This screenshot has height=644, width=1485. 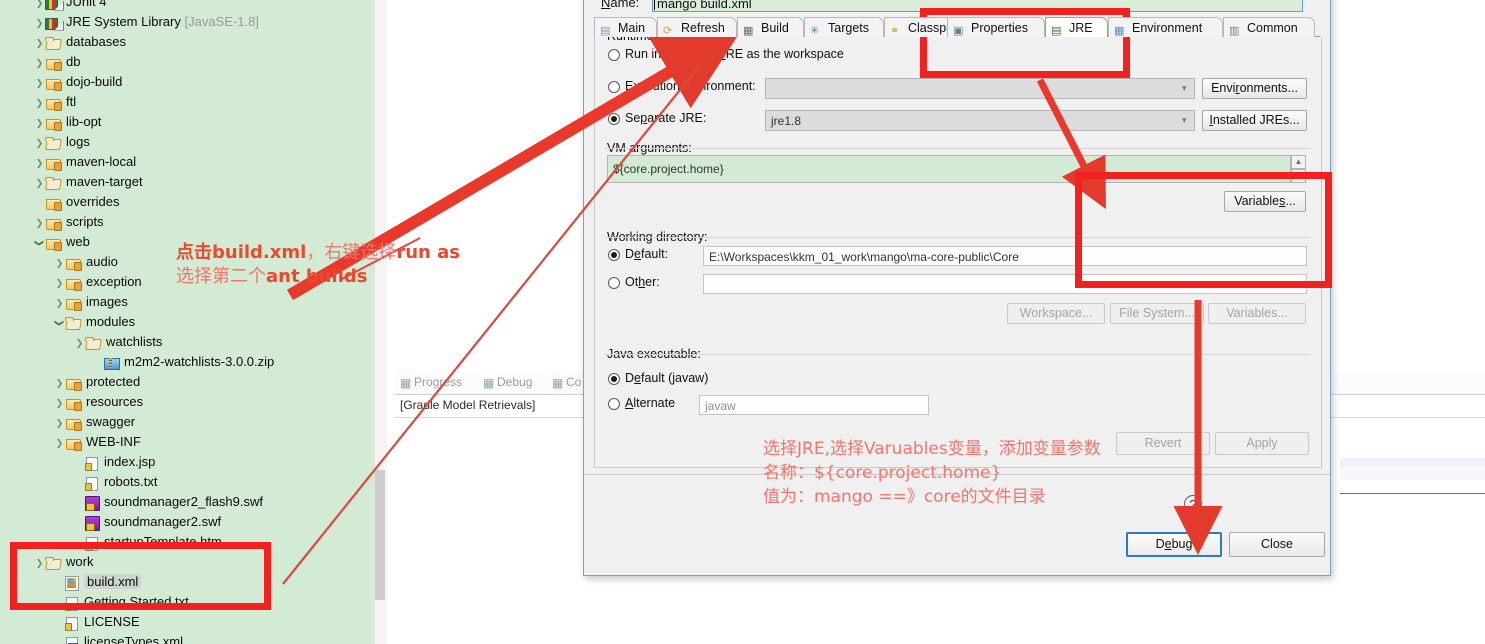 What do you see at coordinates (1005, 284) in the screenshot?
I see `working-dir-other-input` at bounding box center [1005, 284].